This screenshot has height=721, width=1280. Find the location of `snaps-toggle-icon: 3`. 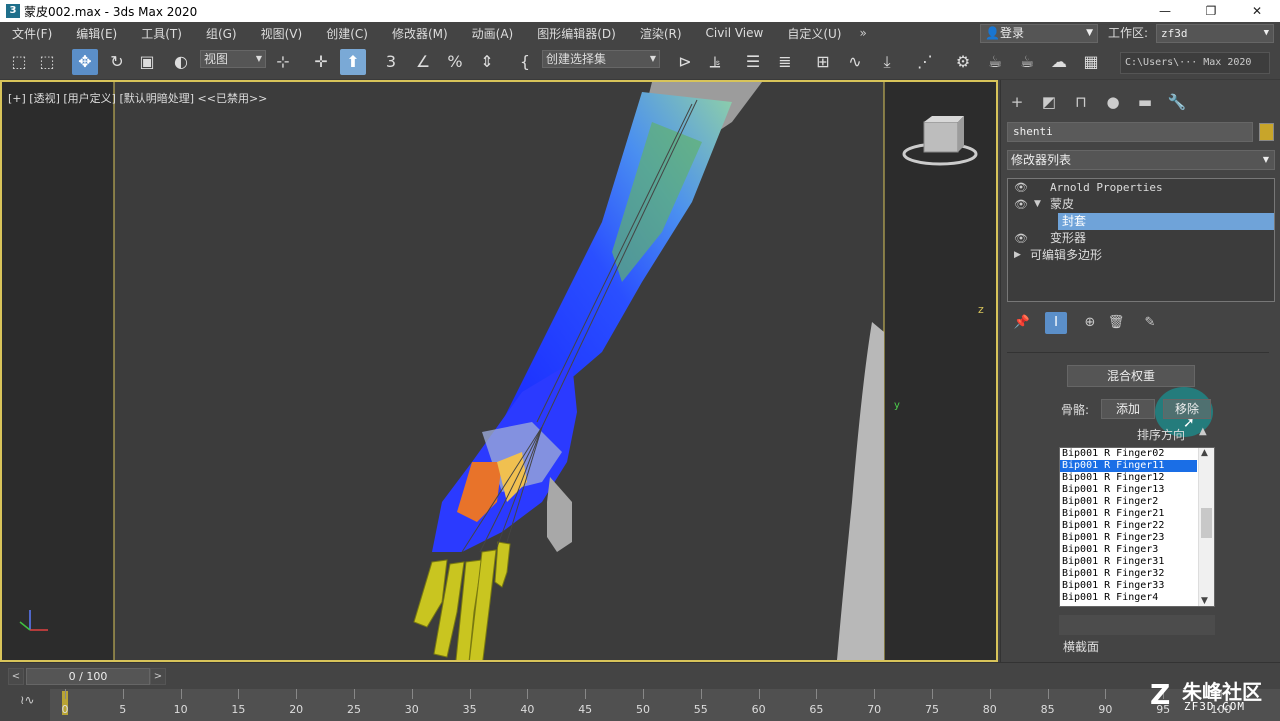

snaps-toggle-icon: 3 is located at coordinates (391, 62).